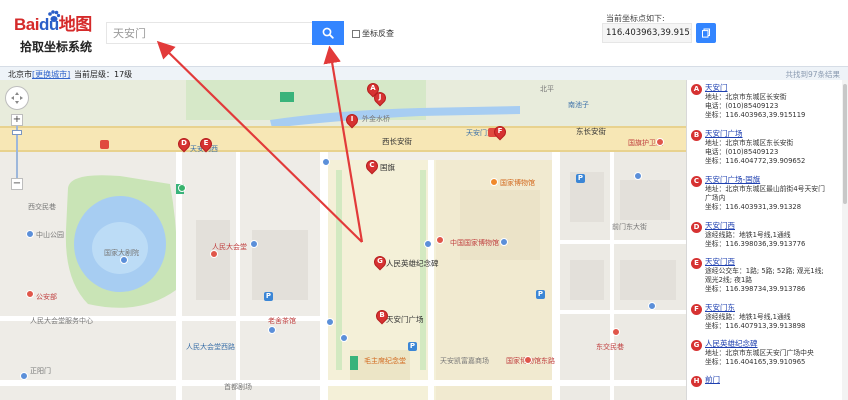 The width and height of the screenshot is (848, 400). Describe the element at coordinates (380, 98) in the screenshot. I see `marker-j: J` at that location.